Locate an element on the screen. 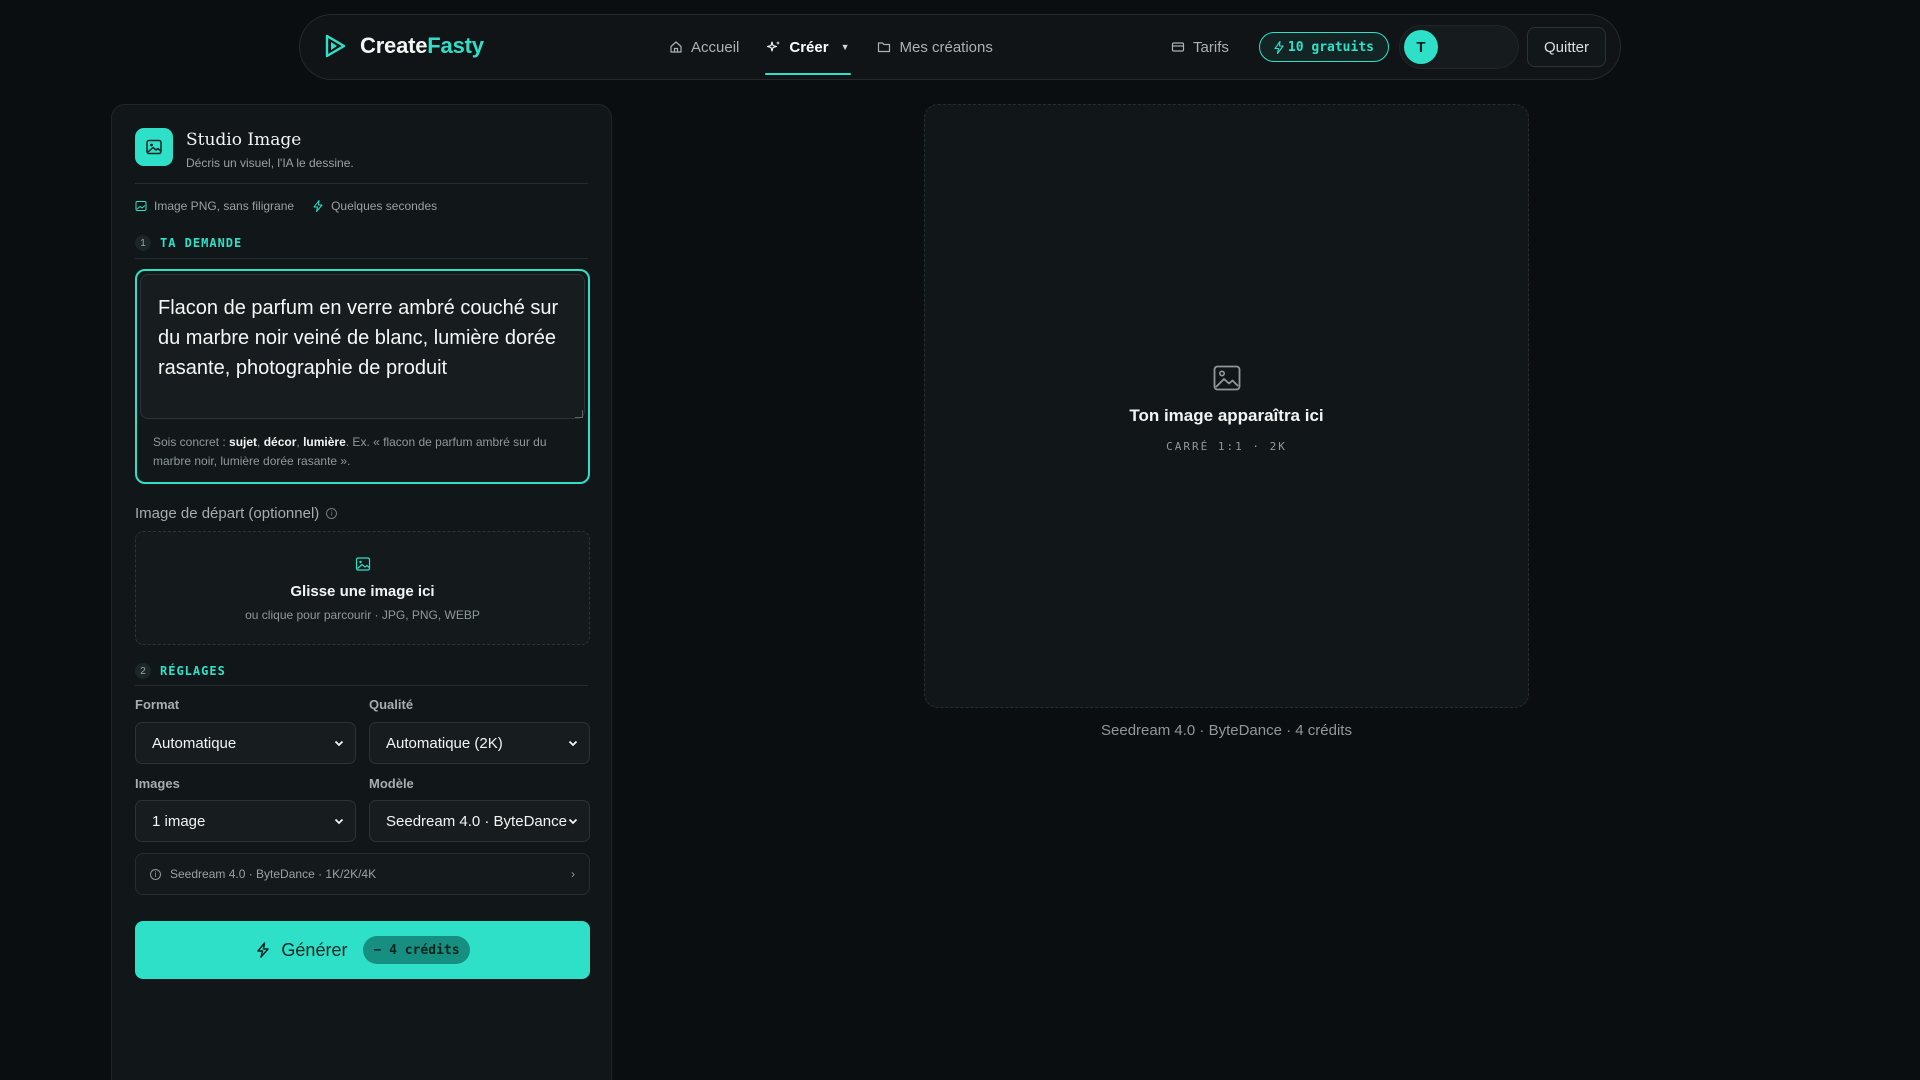  user-menu: T is located at coordinates (1458, 47).